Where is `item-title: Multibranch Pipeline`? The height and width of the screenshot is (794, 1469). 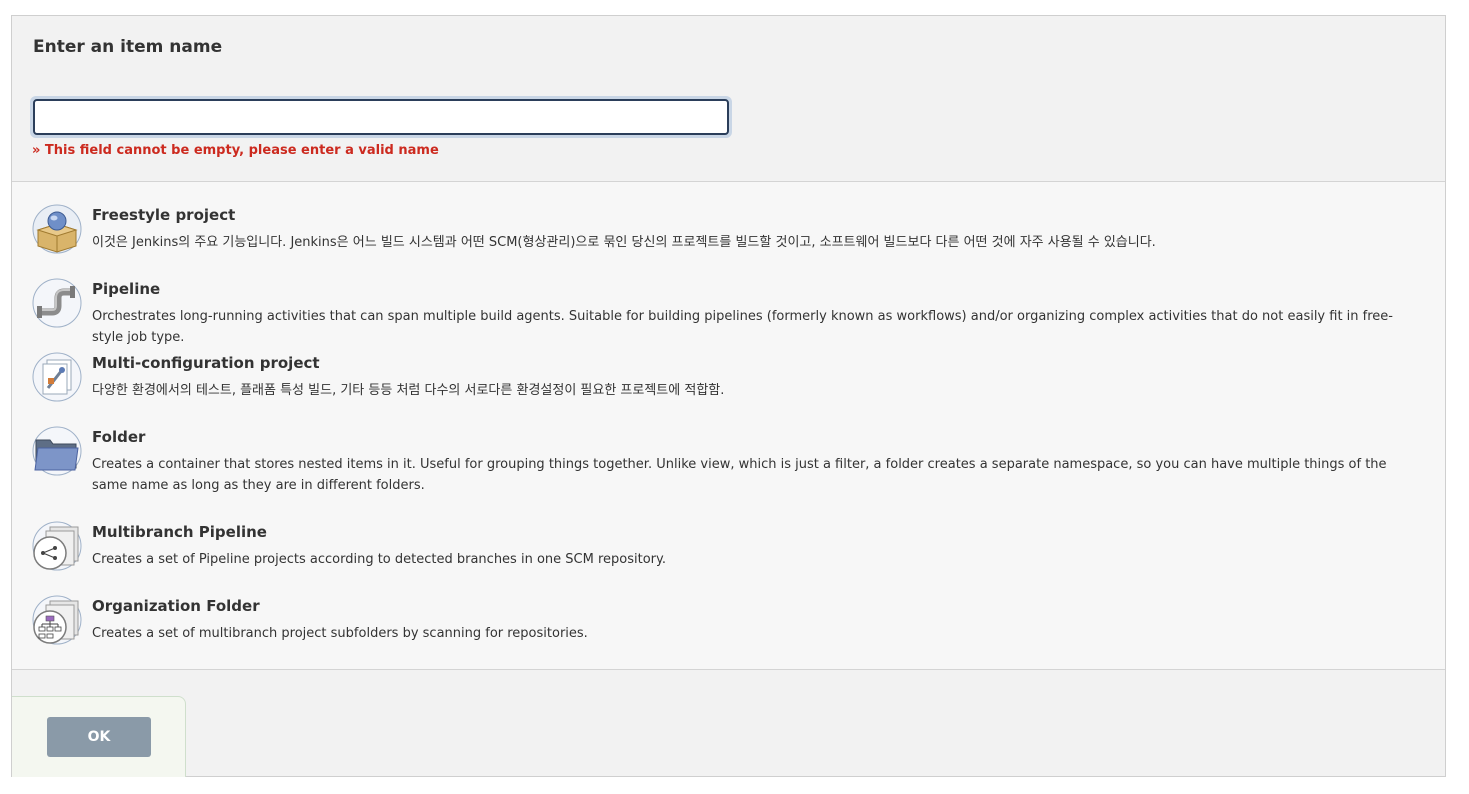 item-title: Multibranch Pipeline is located at coordinates (179, 532).